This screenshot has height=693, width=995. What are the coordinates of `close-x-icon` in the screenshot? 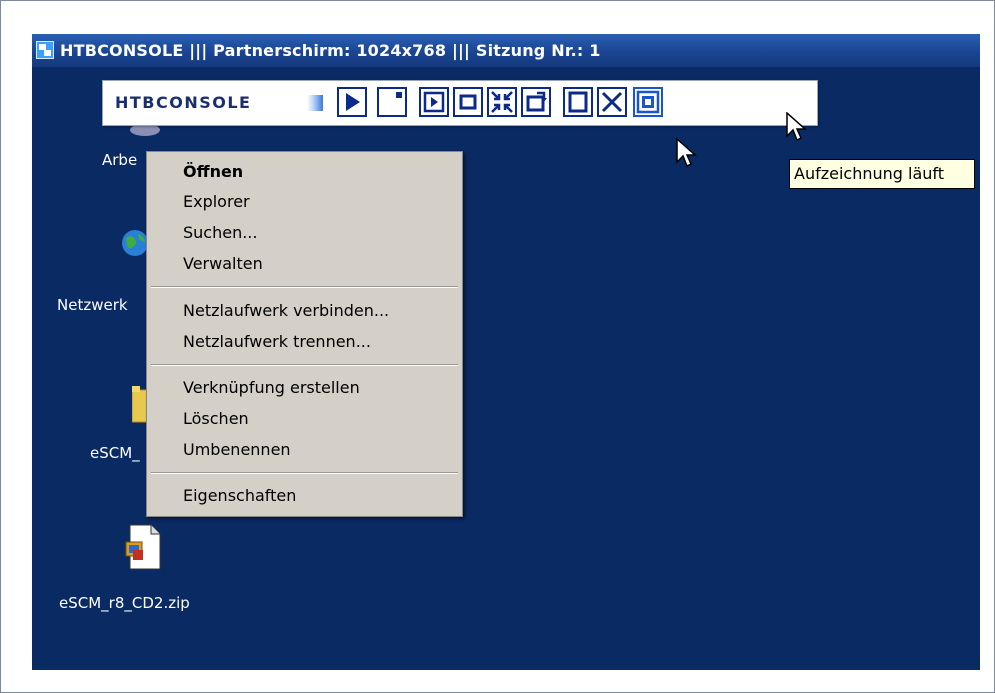 It's located at (612, 102).